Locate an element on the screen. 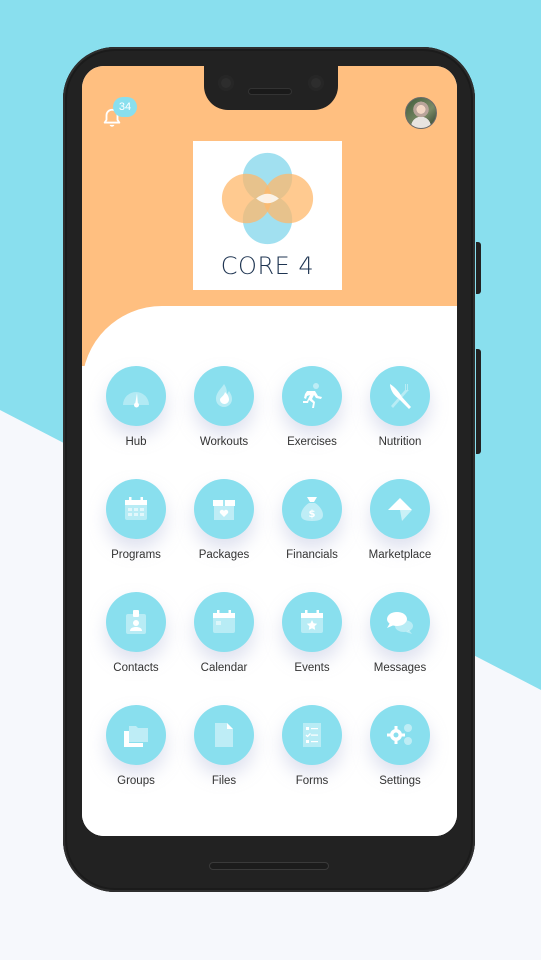 Image resolution: width=541 pixels, height=960 pixels. brand-logo: CORE 4 is located at coordinates (267, 215).